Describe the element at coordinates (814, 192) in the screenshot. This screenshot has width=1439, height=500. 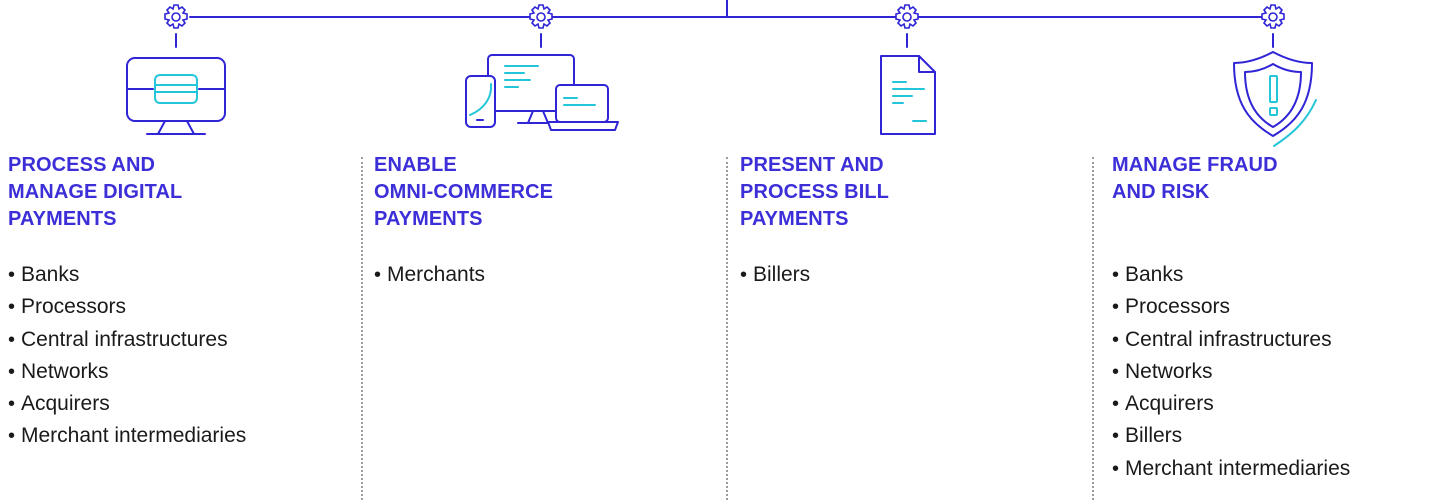
I see `heading-line: PROCESS BILL` at that location.